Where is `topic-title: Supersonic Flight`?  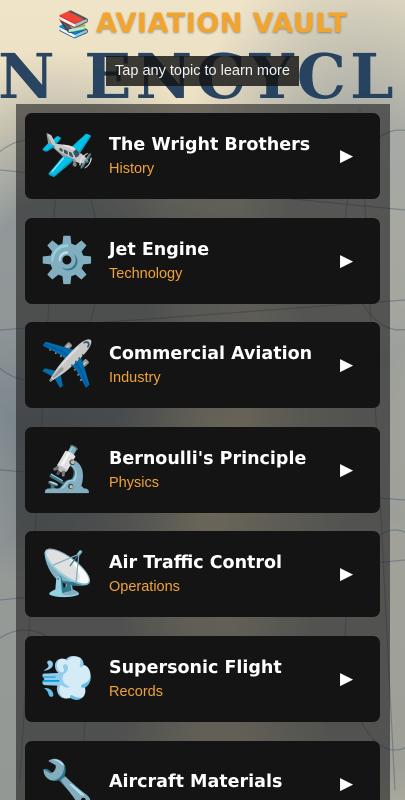
topic-title: Supersonic Flight is located at coordinates (195, 668).